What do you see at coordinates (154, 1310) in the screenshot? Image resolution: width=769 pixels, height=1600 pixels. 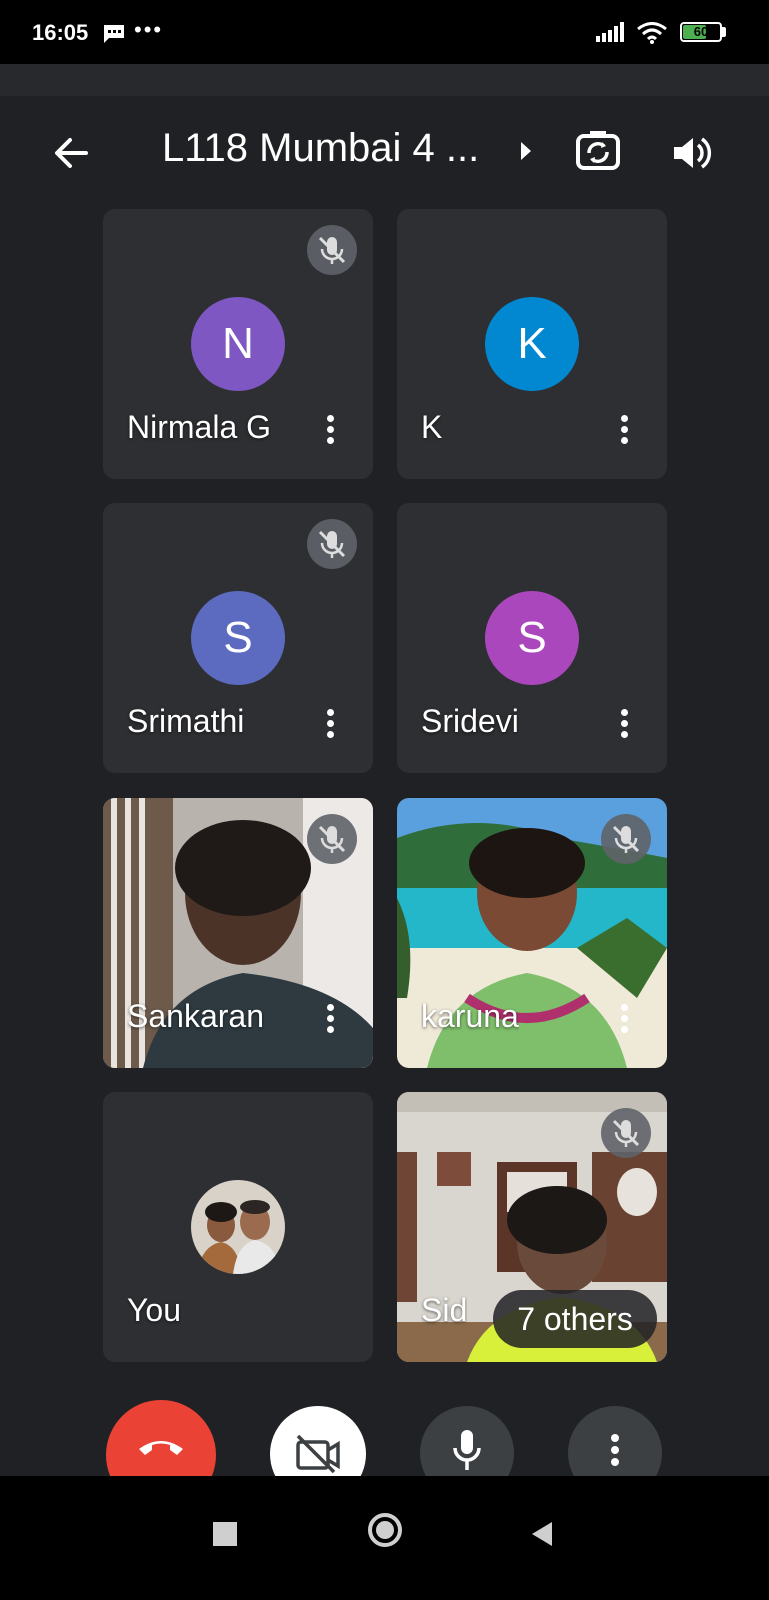 I see `participant-name: You` at bounding box center [154, 1310].